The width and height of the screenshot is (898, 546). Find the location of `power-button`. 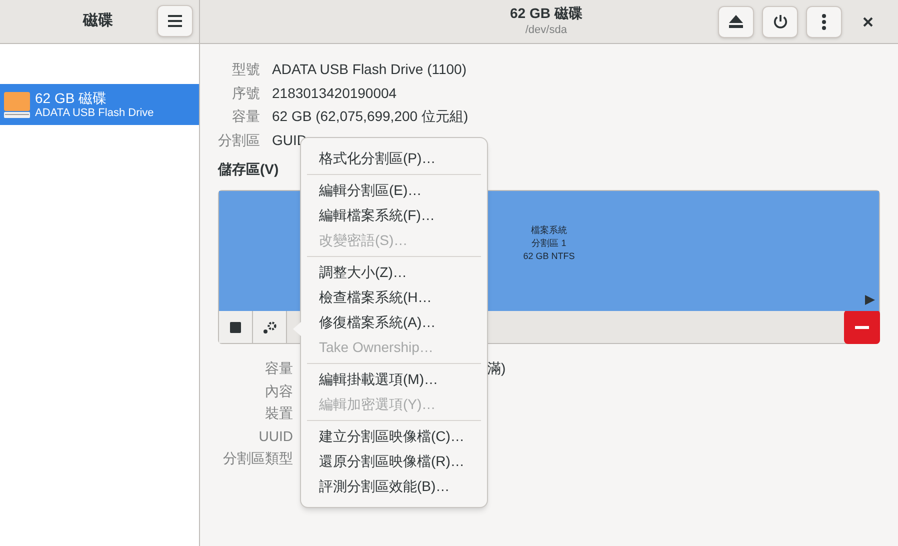

power-button is located at coordinates (780, 22).